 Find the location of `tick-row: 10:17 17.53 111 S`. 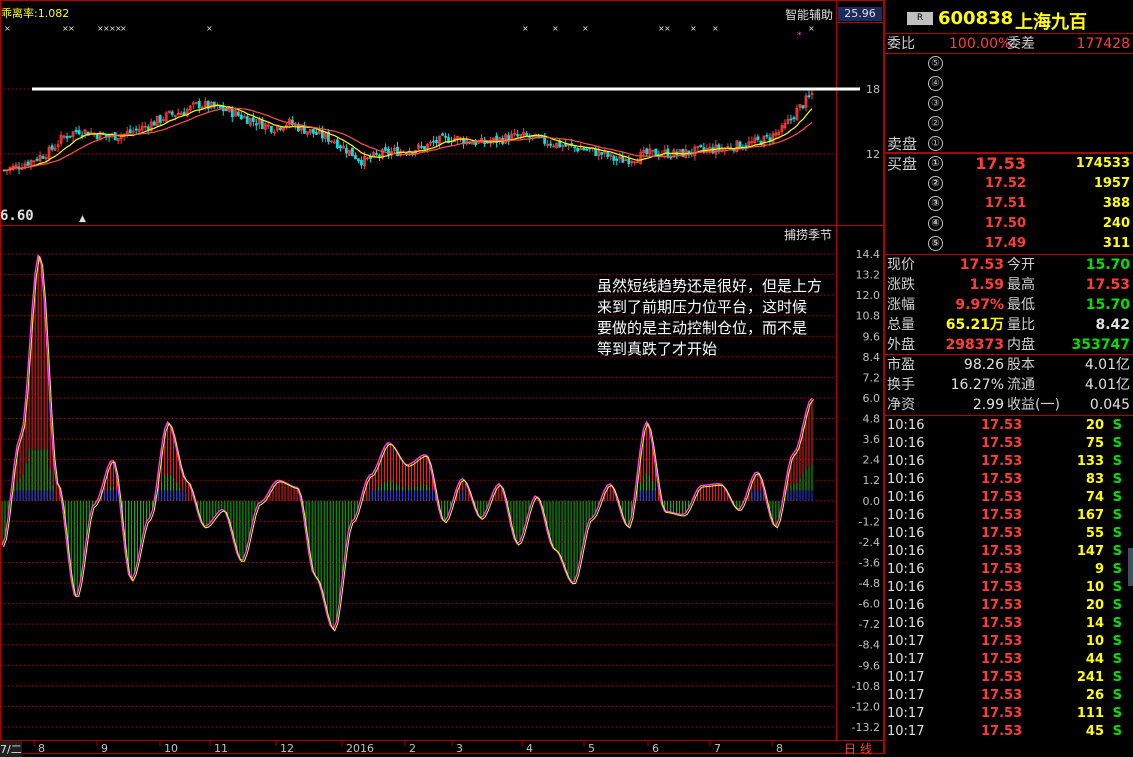

tick-row: 10:17 17.53 111 S is located at coordinates (1009, 714).